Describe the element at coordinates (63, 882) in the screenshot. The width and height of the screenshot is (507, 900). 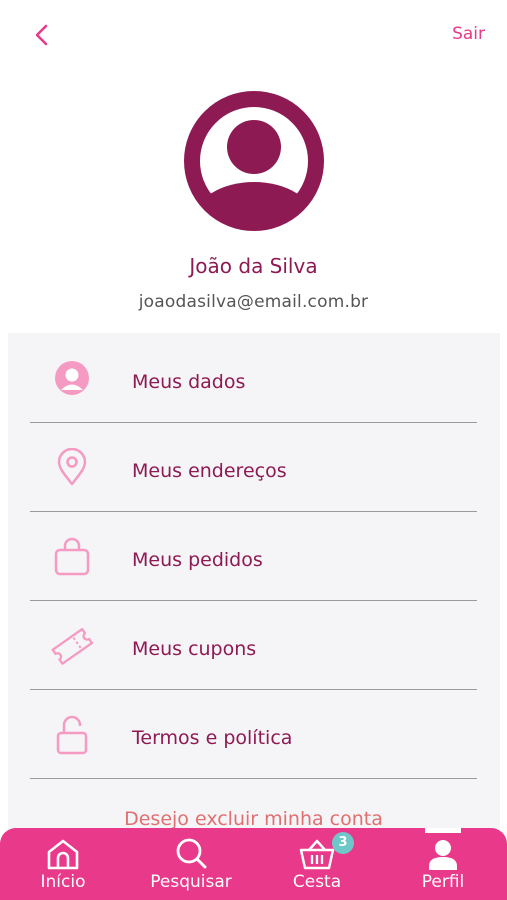
I see `nav-item-label: Início` at that location.